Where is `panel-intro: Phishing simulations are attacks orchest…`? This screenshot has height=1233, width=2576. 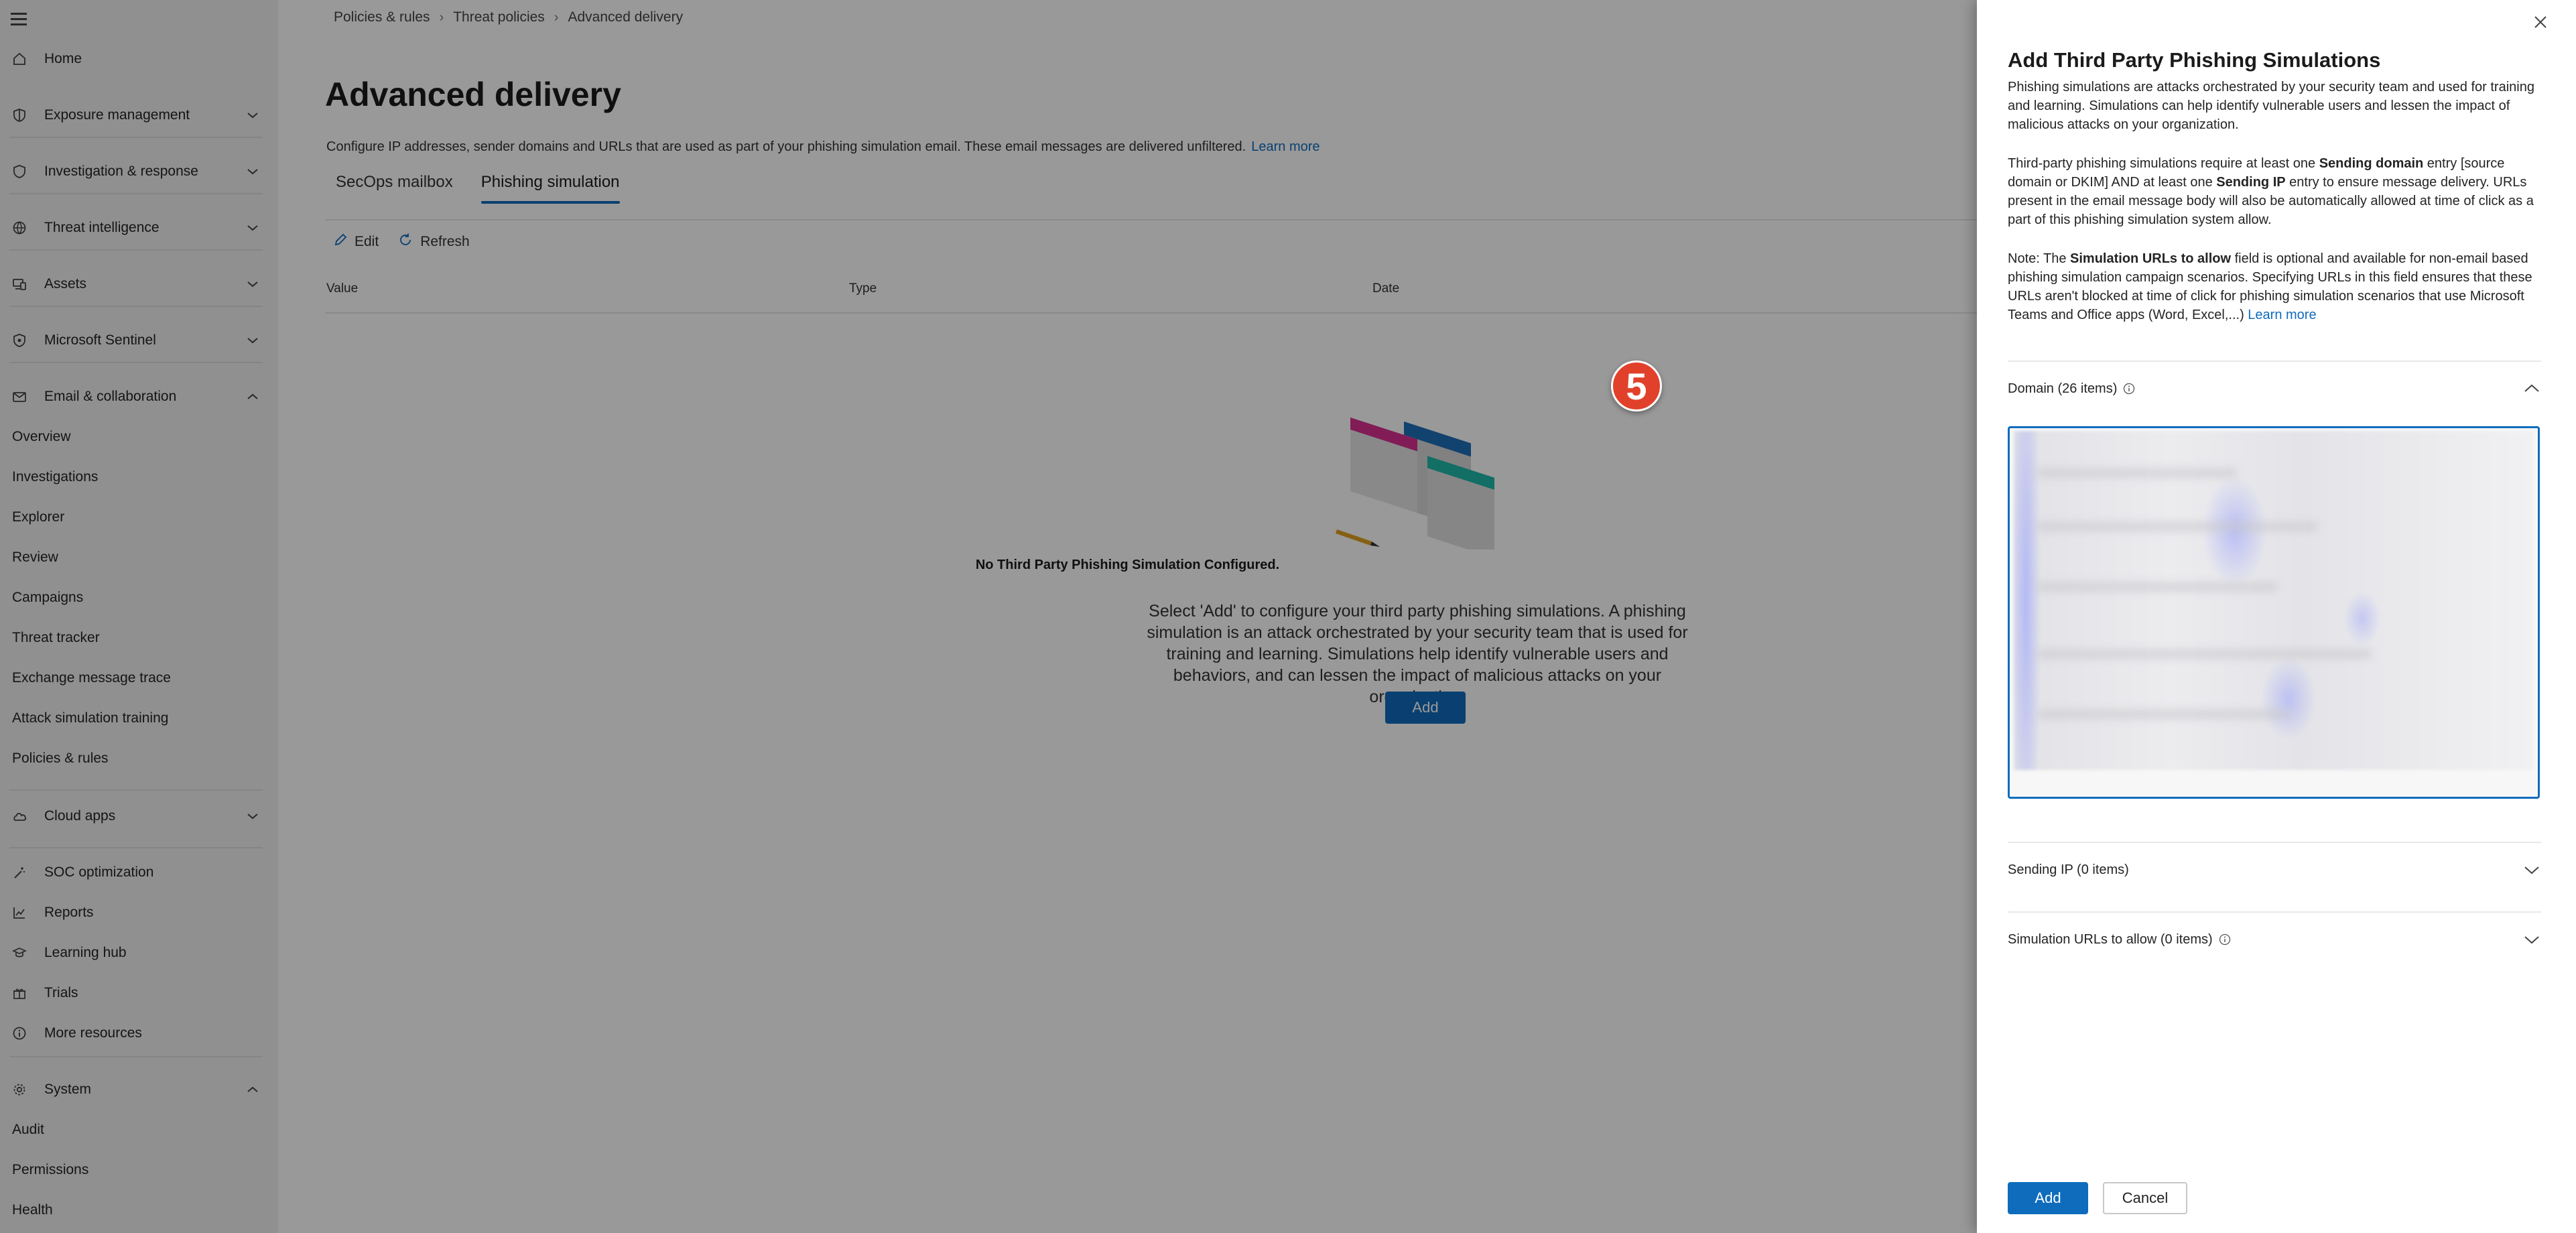 panel-intro: Phishing simulations are attacks orchest… is located at coordinates (2271, 106).